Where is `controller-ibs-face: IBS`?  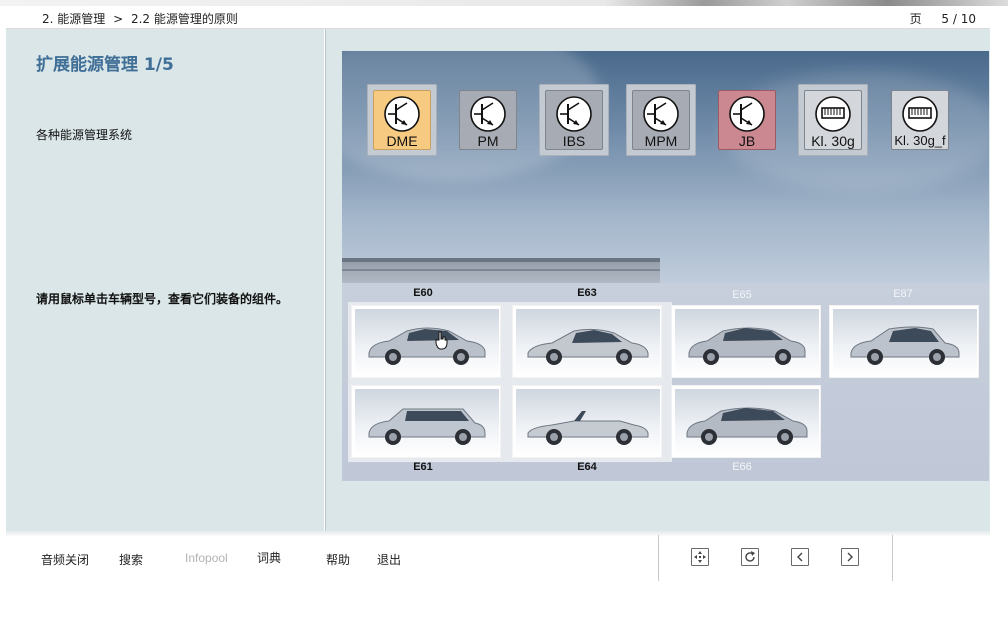
controller-ibs-face: IBS is located at coordinates (574, 120).